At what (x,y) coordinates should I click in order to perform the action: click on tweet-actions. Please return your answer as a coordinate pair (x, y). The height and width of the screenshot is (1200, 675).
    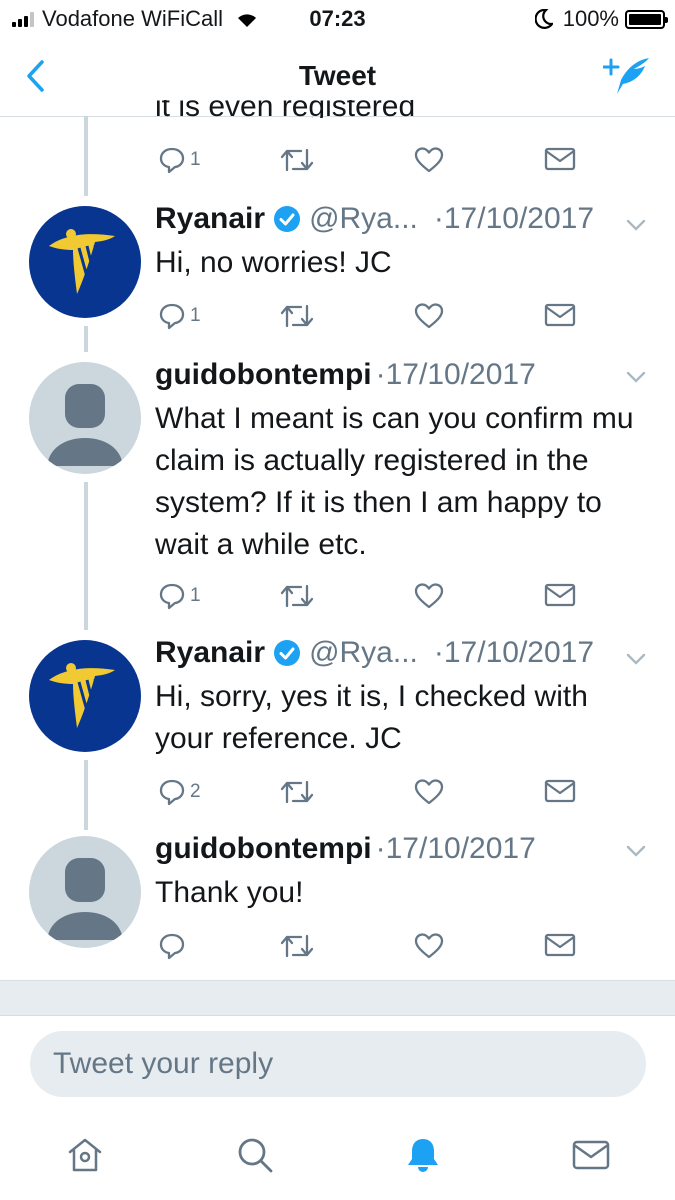
    Looking at the image, I should click on (337, 949).